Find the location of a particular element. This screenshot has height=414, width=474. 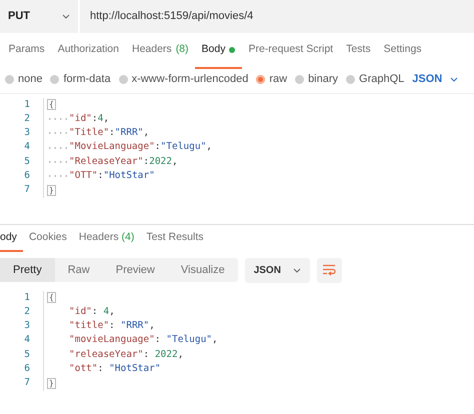

request-tab: Pre-request Script is located at coordinates (291, 51).